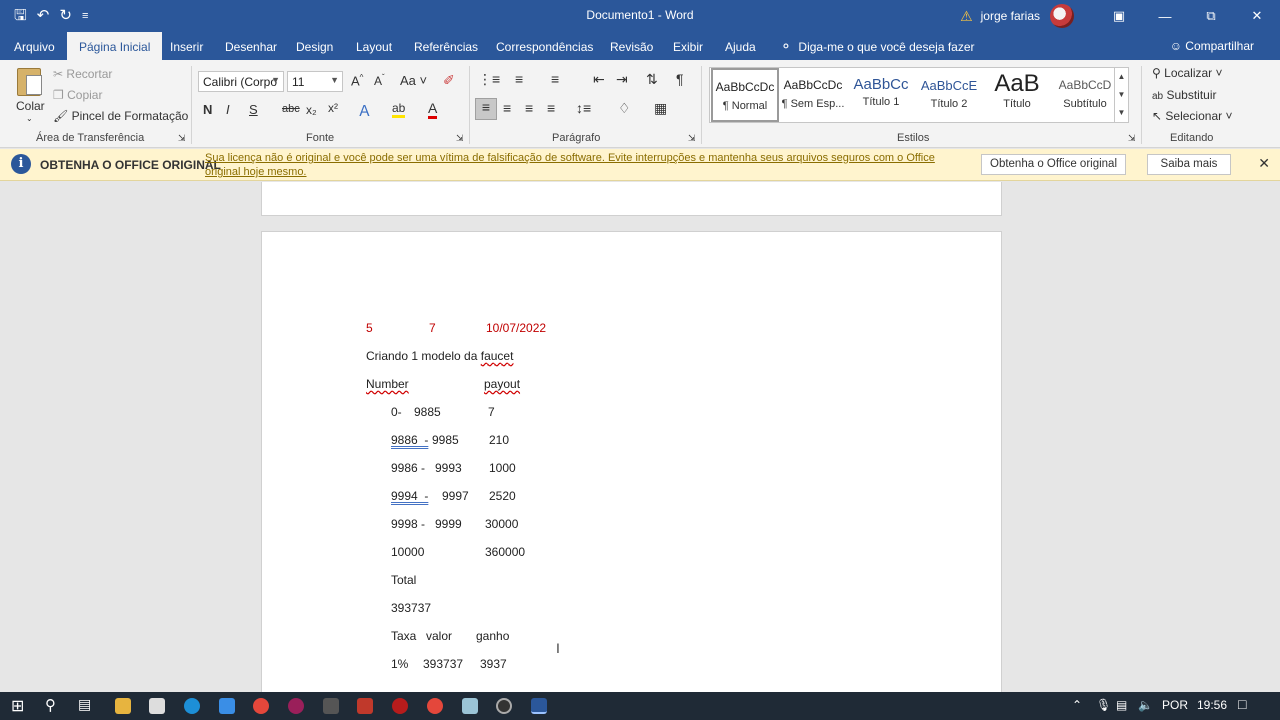 The height and width of the screenshot is (720, 1280). What do you see at coordinates (315, 81) in the screenshot?
I see `font-size-select: 11 ▼` at bounding box center [315, 81].